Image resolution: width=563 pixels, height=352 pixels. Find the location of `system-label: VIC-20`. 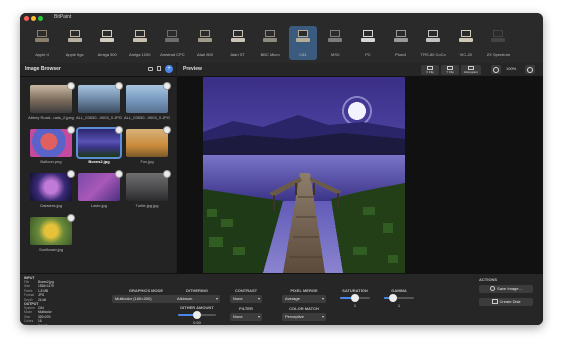

system-label: VIC-20 is located at coordinates (466, 54).